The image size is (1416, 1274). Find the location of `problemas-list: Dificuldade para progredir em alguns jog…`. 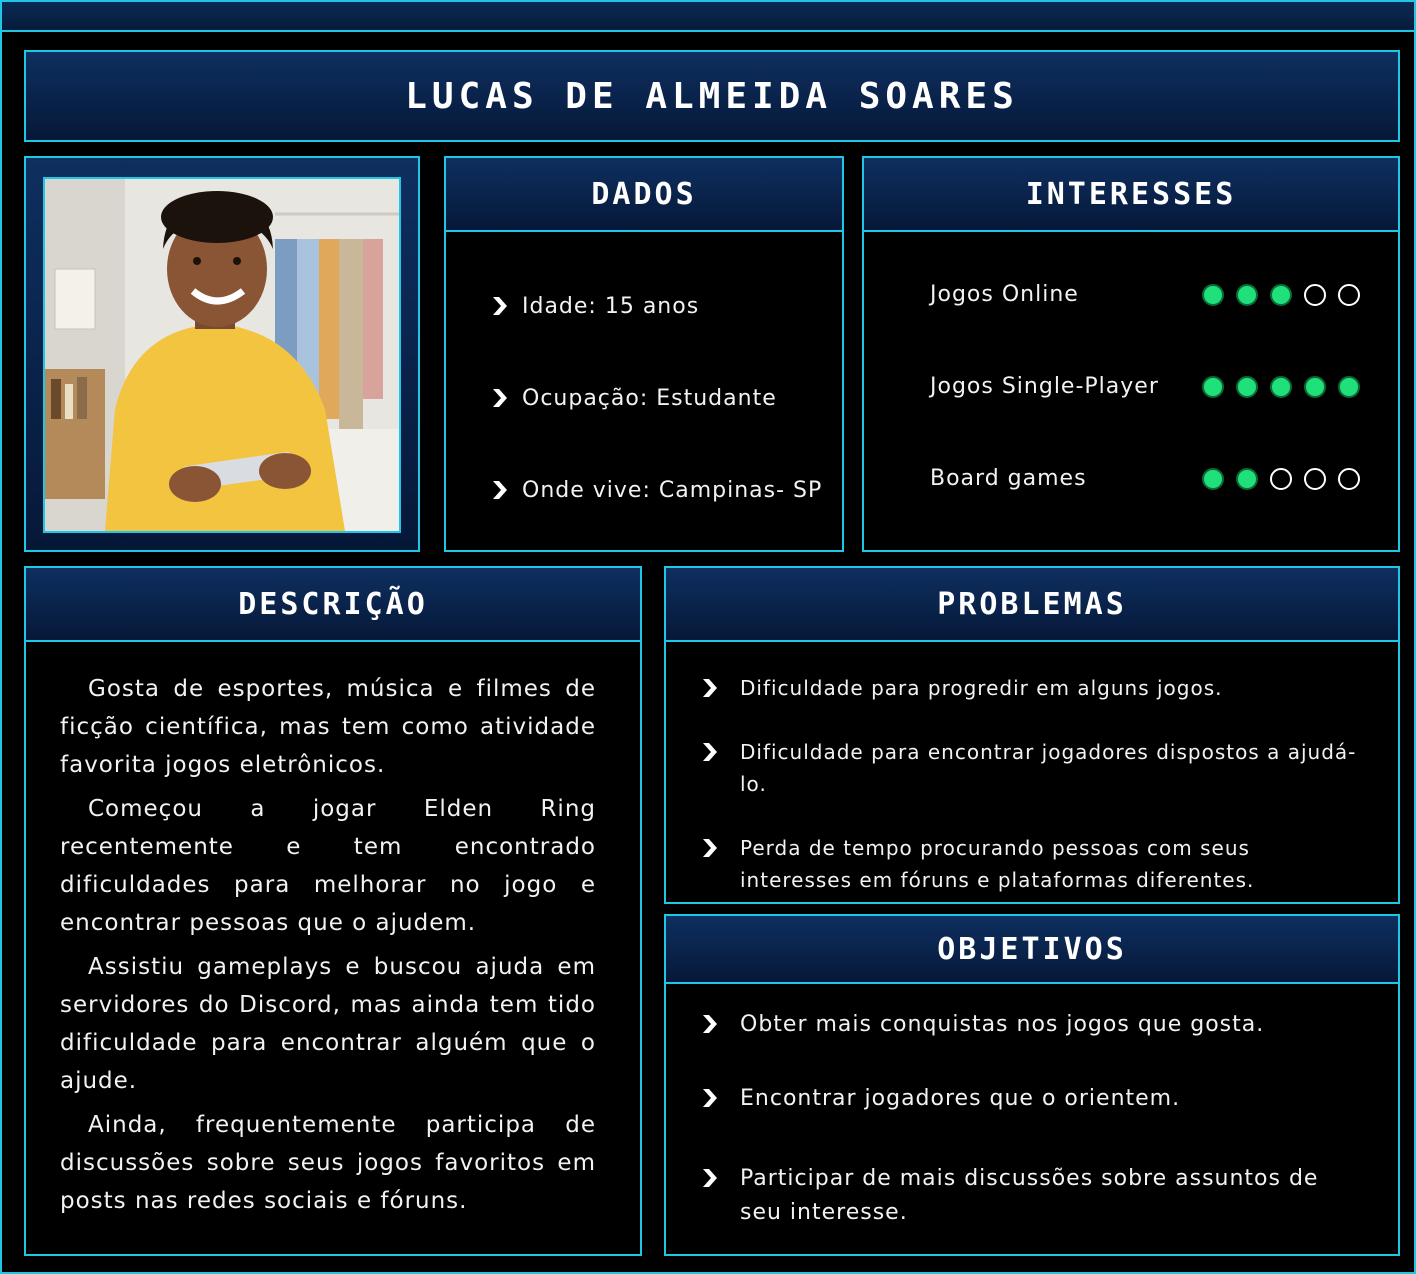

problemas-list: Dificuldade para progredir em alguns jog… is located at coordinates (1030, 784).